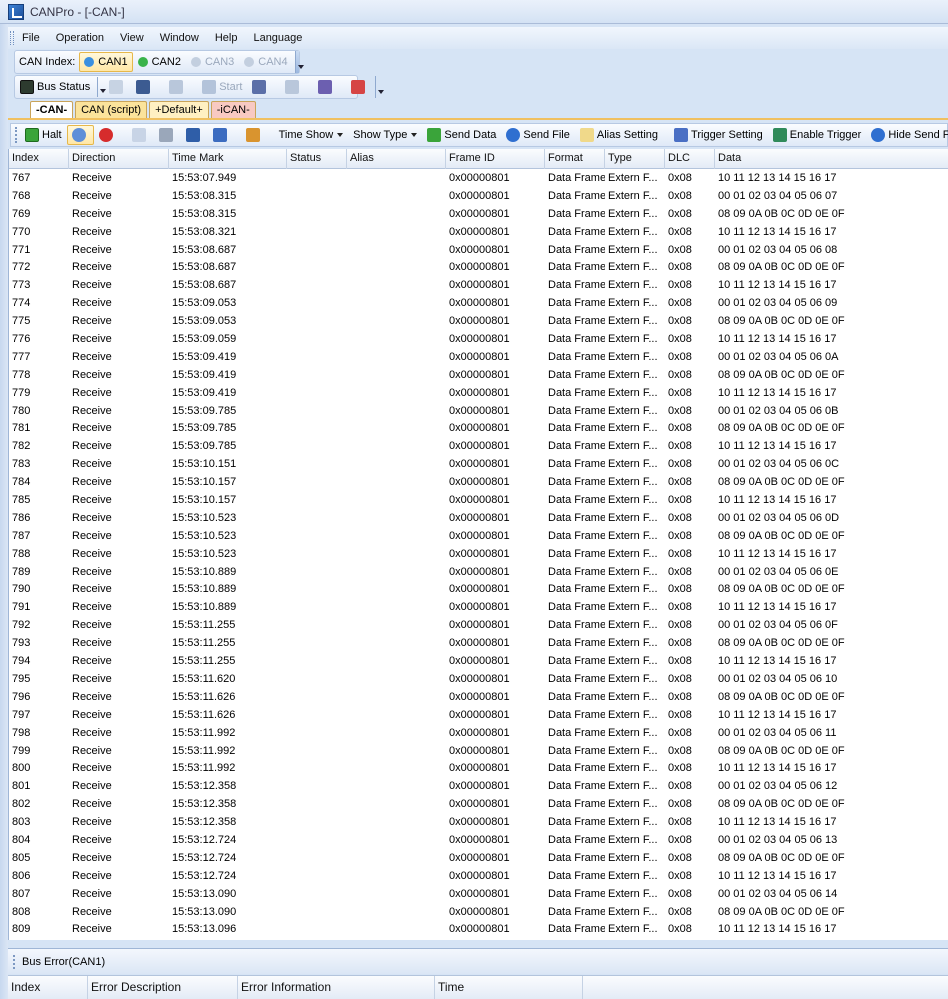 The image size is (948, 999). Describe the element at coordinates (167, 135) in the screenshot. I see `find-button` at that location.